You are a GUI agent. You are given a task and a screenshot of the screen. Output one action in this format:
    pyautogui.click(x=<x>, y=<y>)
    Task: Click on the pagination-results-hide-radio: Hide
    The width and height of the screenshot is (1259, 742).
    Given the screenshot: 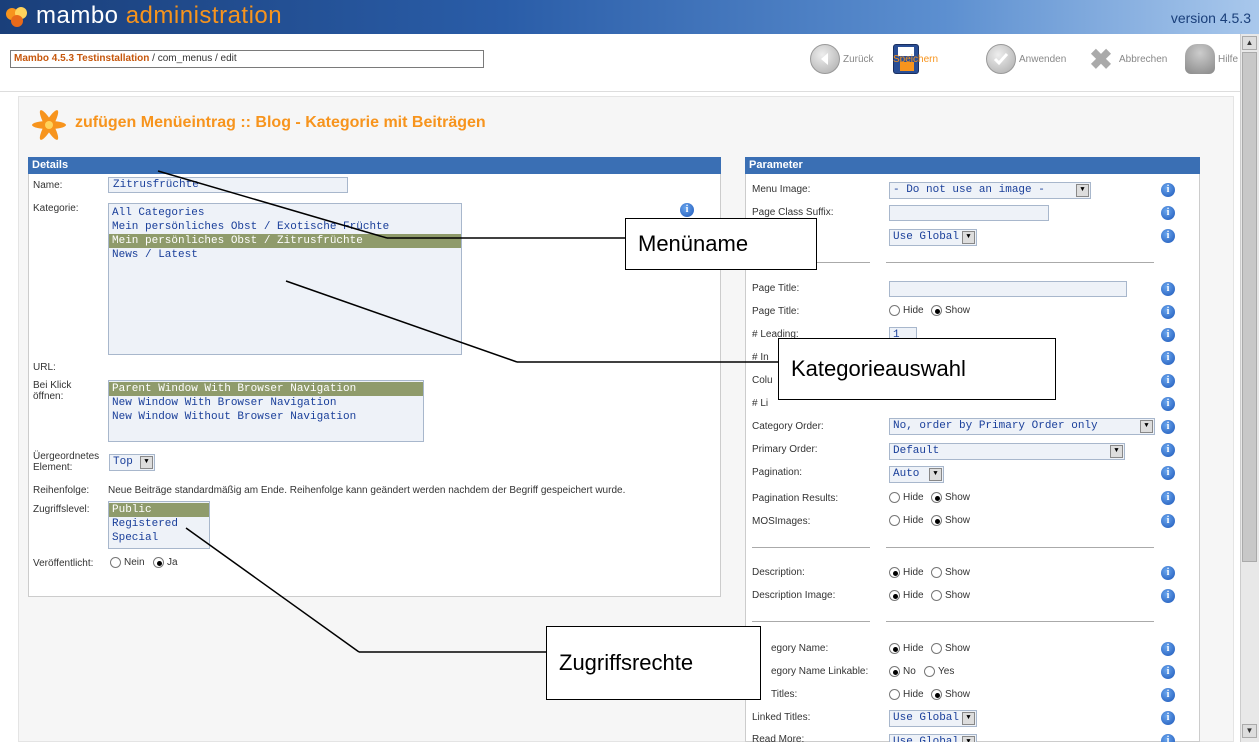 What is the action you would take?
    pyautogui.click(x=906, y=497)
    